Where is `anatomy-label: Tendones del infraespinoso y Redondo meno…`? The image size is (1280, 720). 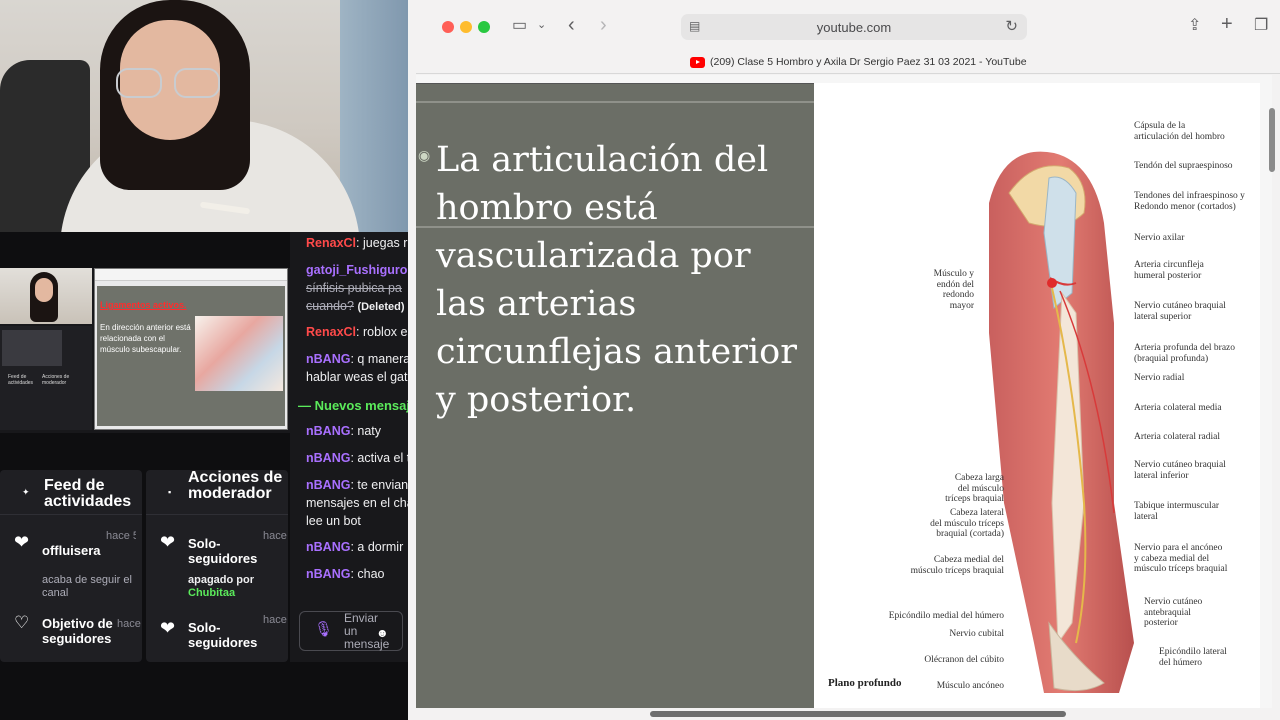 anatomy-label: Tendones del infraespinoso y Redondo meno… is located at coordinates (1189, 201).